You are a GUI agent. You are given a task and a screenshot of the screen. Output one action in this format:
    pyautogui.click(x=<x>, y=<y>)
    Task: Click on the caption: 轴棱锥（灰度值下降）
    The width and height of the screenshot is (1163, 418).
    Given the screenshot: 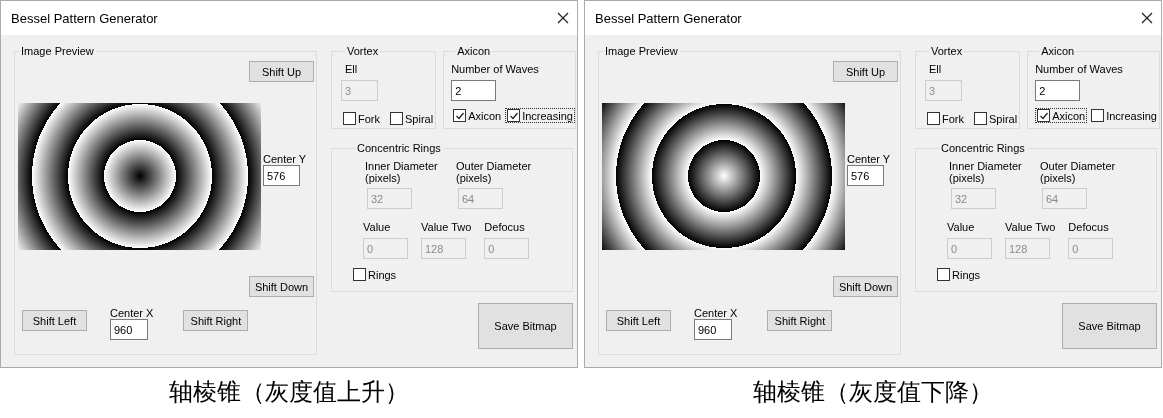 What is the action you would take?
    pyautogui.click(x=873, y=392)
    